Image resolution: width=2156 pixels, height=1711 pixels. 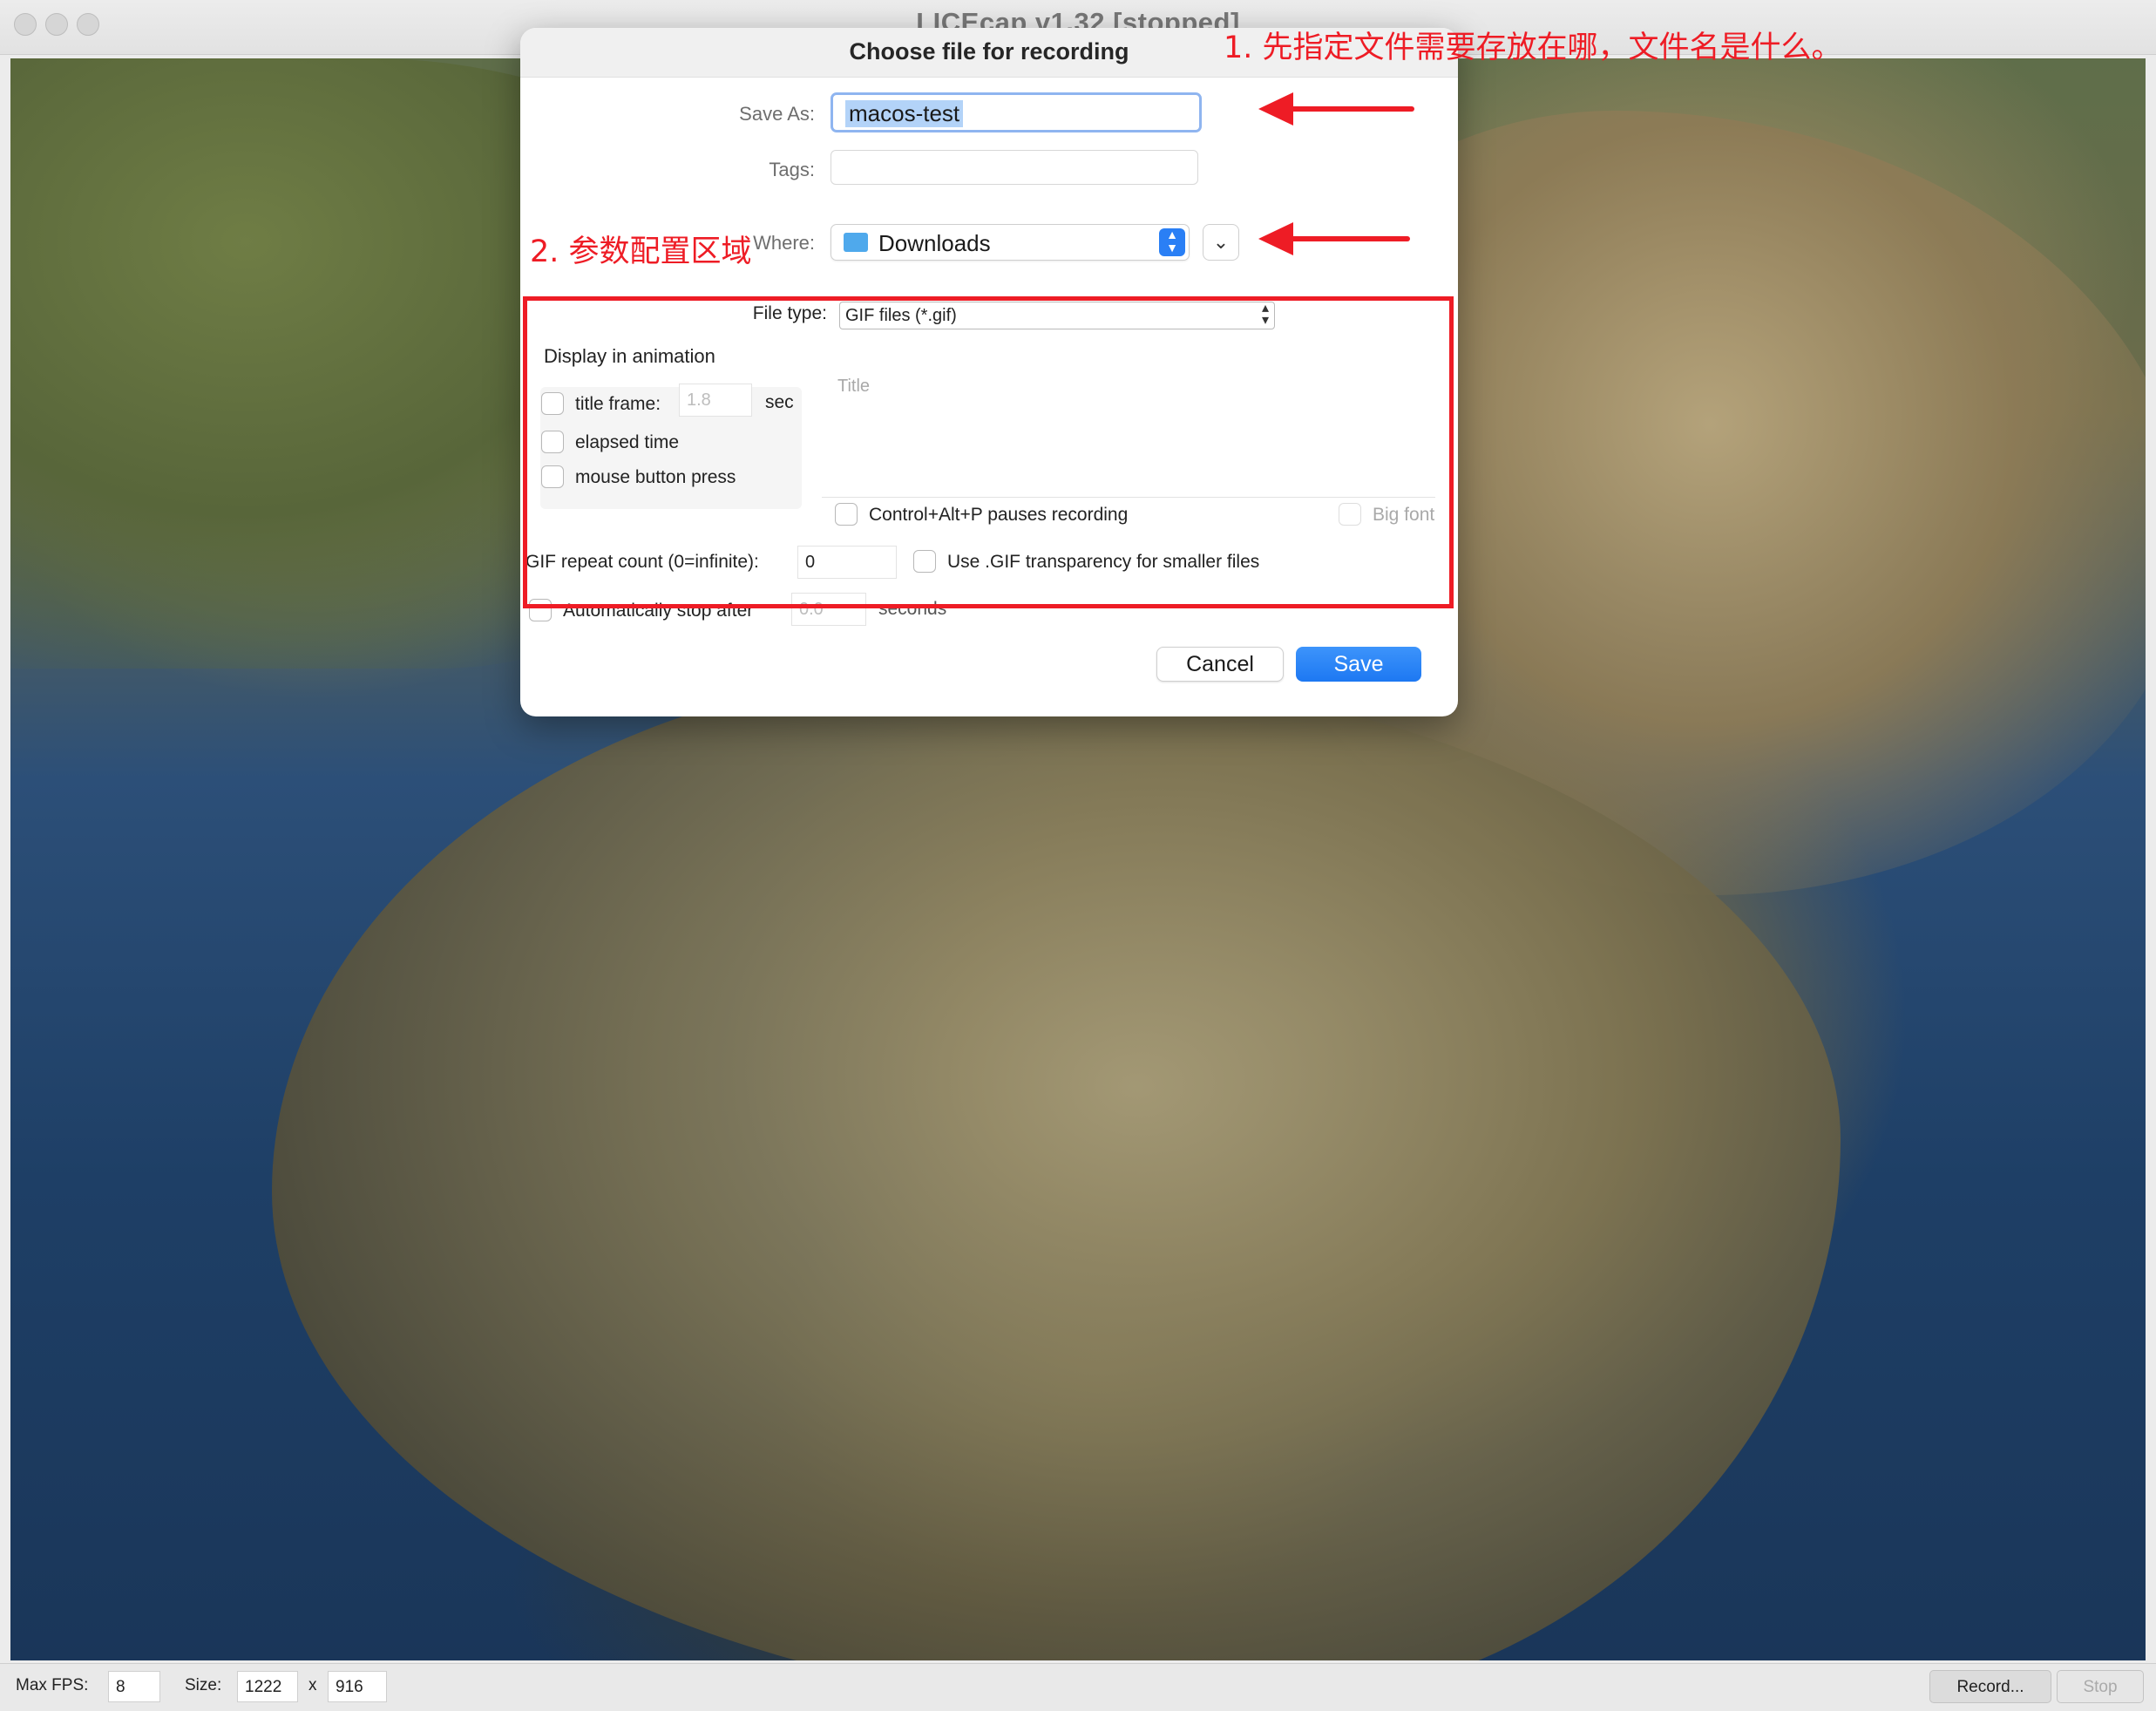 What do you see at coordinates (134, 1686) in the screenshot?
I see `max-fps-field: 8` at bounding box center [134, 1686].